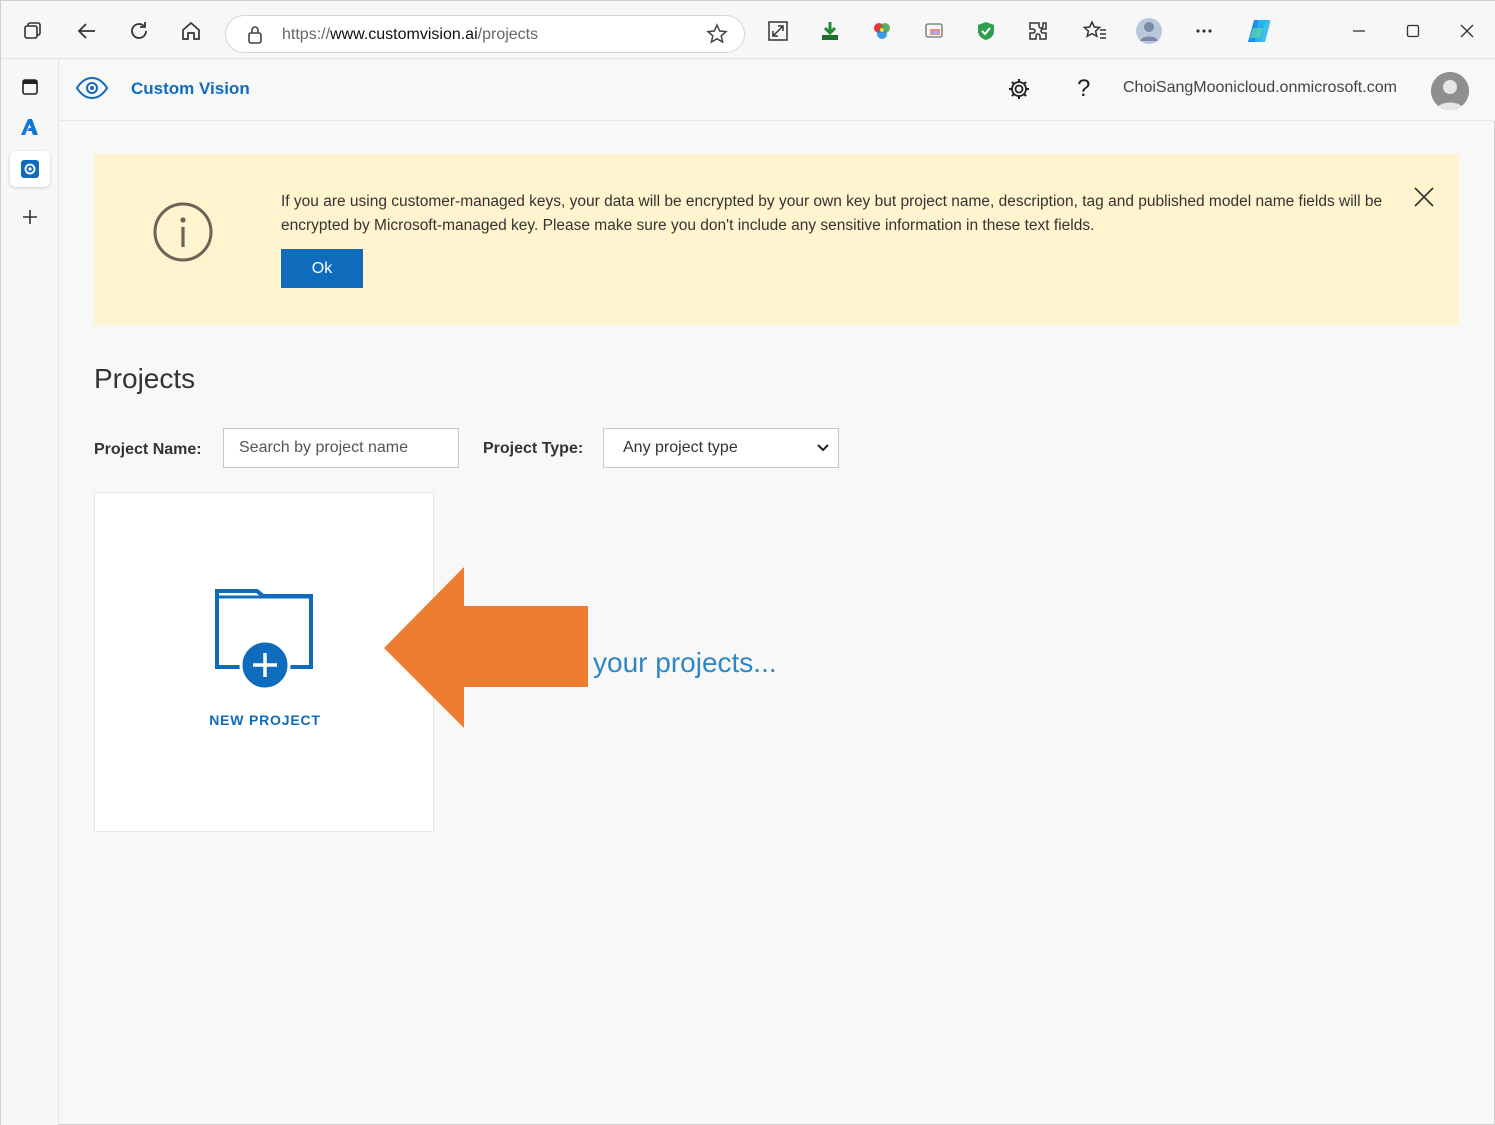  I want to click on refresh-icon, so click(139, 31).